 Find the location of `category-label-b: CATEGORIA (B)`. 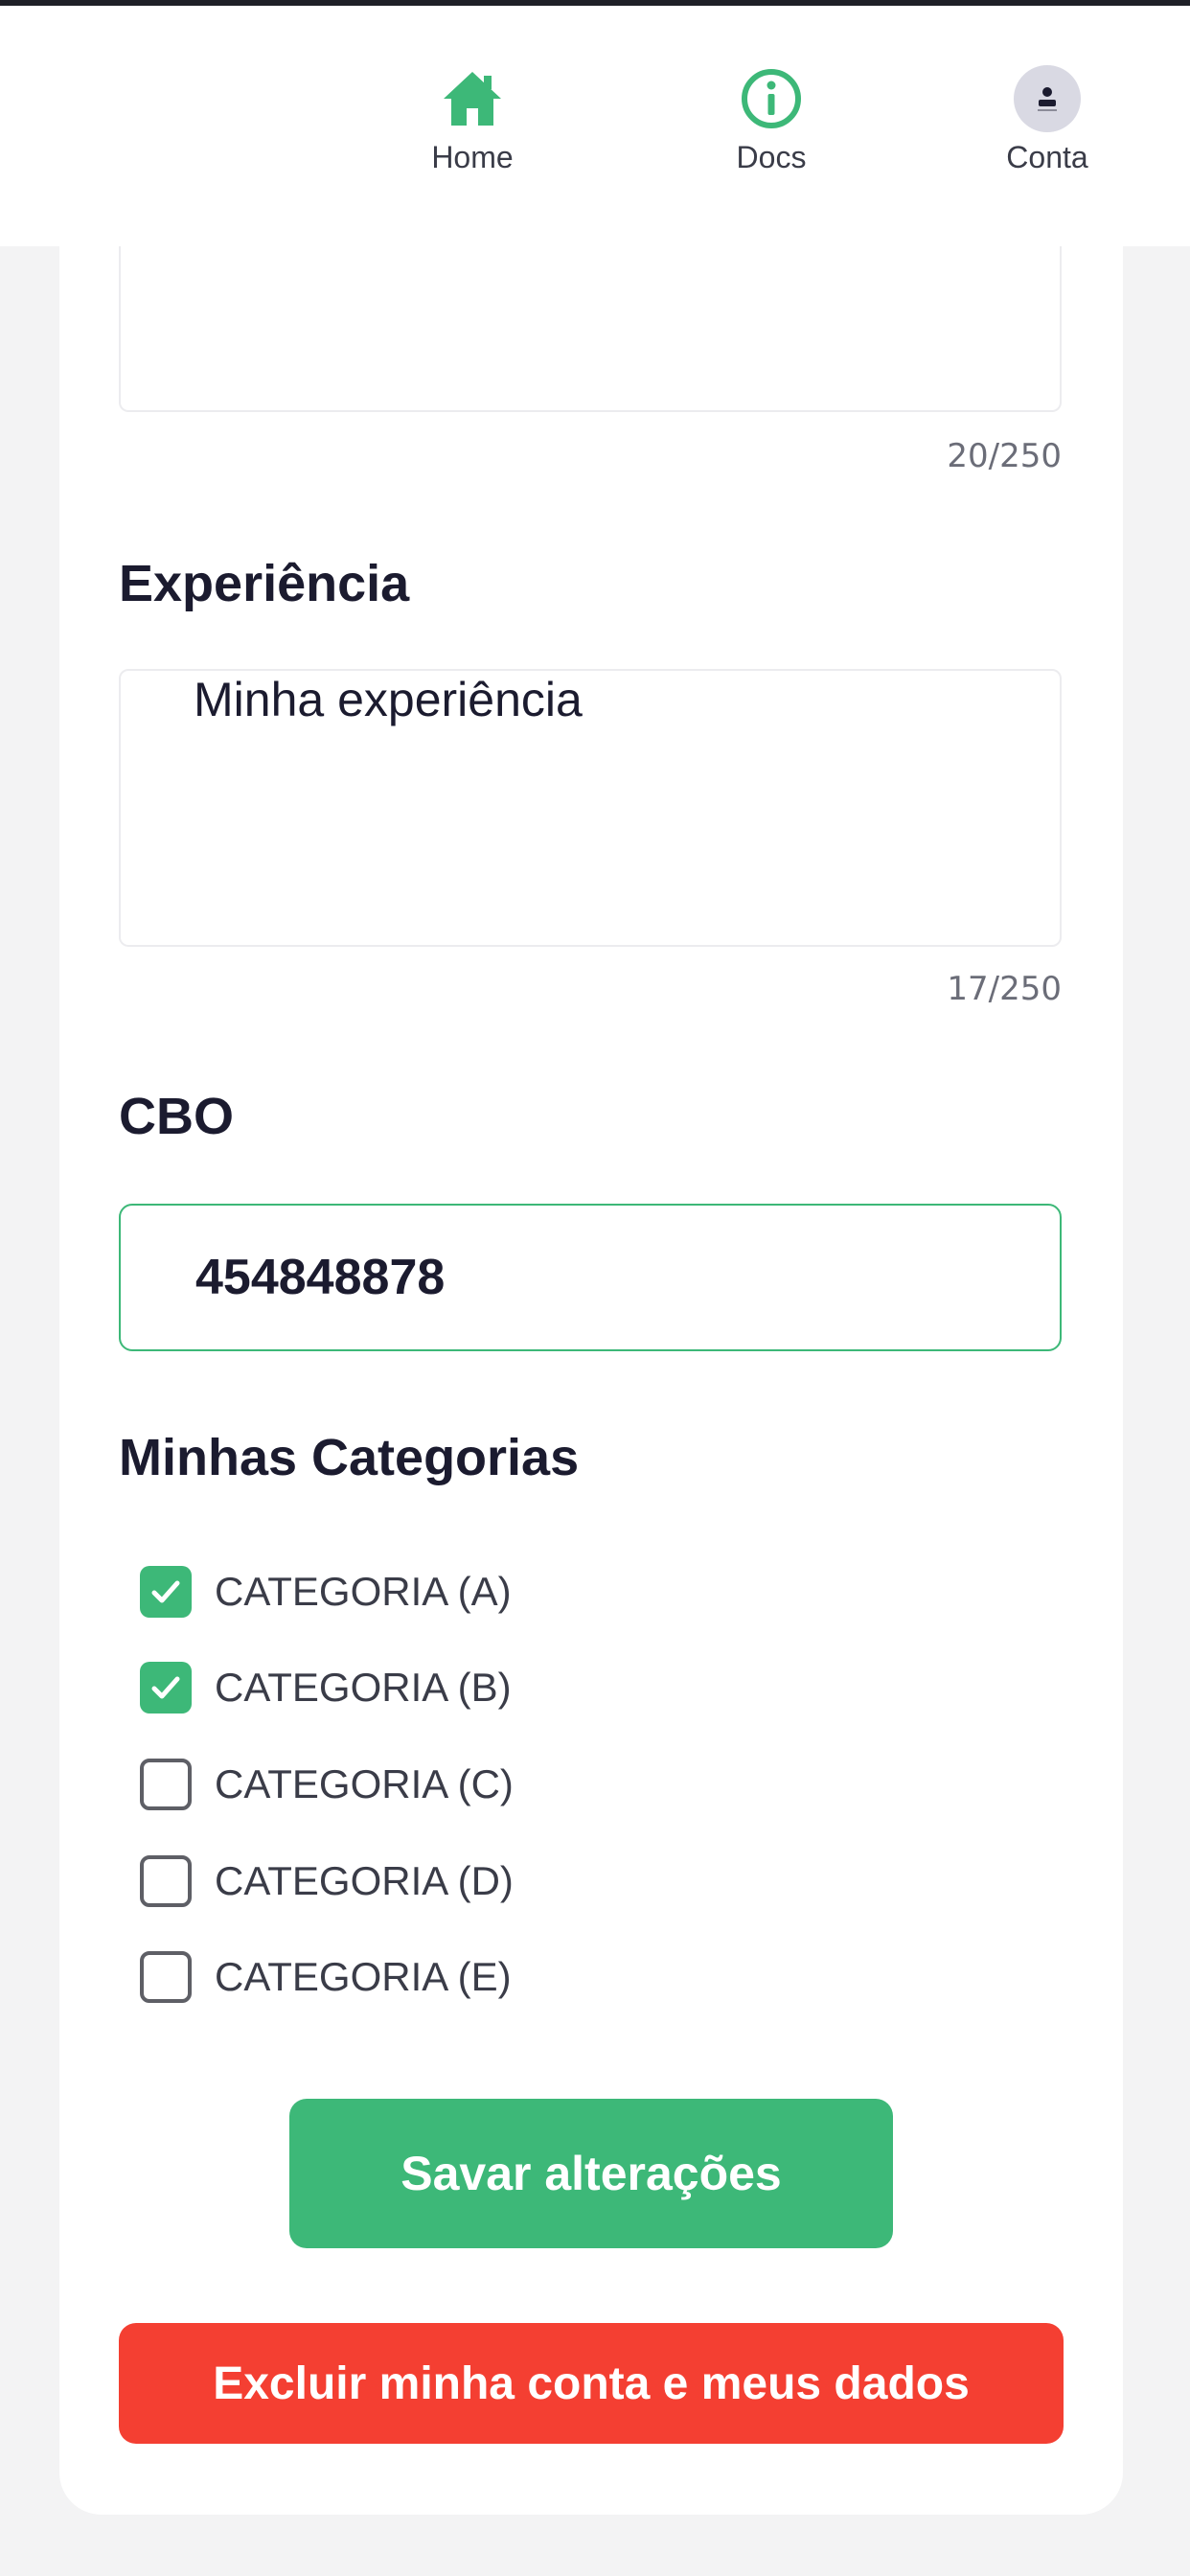

category-label-b: CATEGORIA (B) is located at coordinates (364, 1687).